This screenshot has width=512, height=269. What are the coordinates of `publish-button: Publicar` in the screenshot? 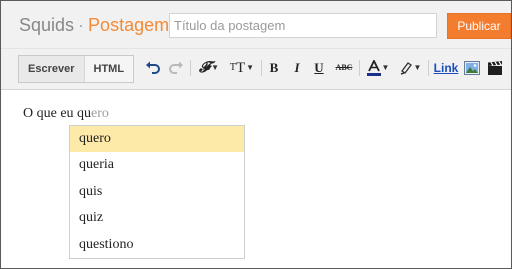 It's located at (479, 26).